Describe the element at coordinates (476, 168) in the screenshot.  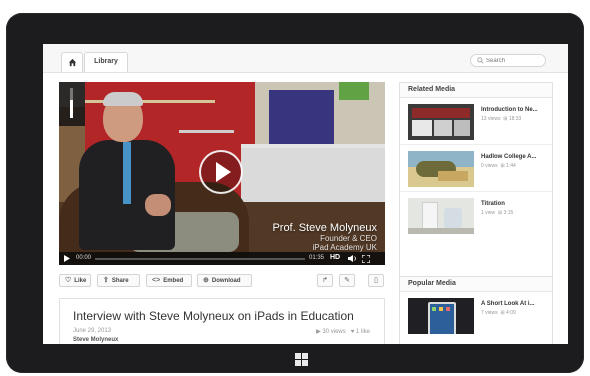
I see `list-item: Hadlow College A... 0 views ⊞ 1:44` at that location.